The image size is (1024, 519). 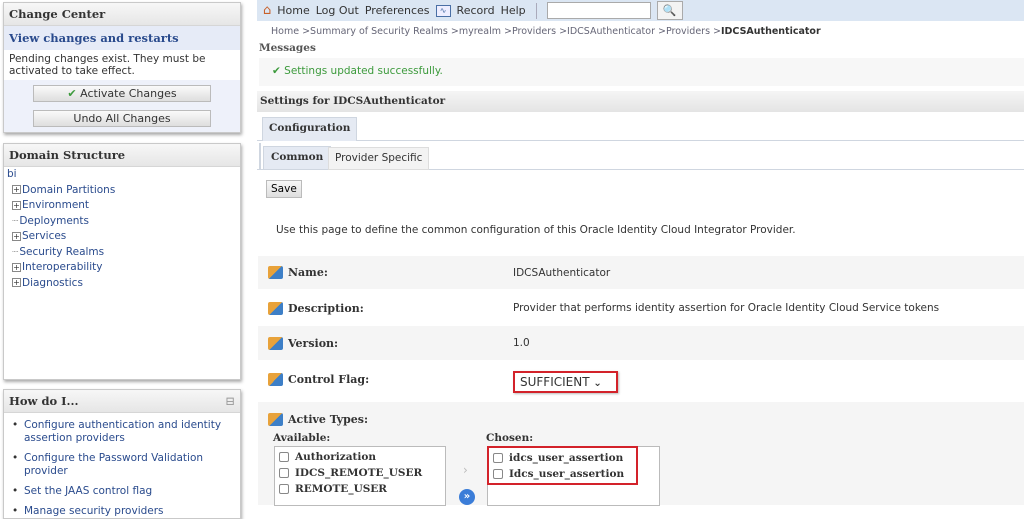 I want to click on how-do-i-text: Manage security providers, so click(x=94, y=511).